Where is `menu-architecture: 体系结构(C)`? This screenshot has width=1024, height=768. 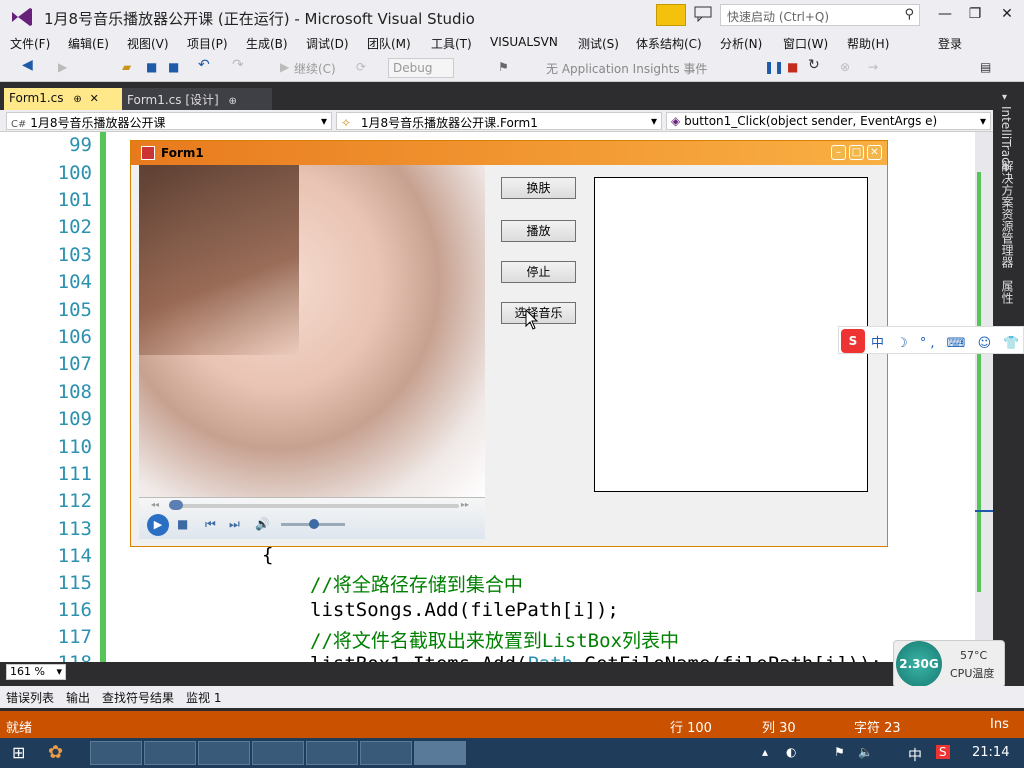 menu-architecture: 体系结构(C) is located at coordinates (669, 43).